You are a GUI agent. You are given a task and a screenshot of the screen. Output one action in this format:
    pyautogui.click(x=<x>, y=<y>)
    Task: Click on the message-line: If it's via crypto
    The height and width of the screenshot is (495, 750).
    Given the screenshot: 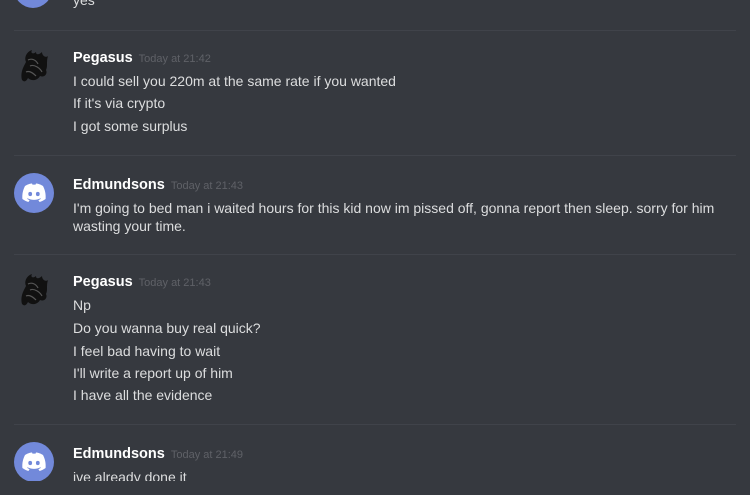 What is the action you would take?
    pyautogui.click(x=119, y=103)
    